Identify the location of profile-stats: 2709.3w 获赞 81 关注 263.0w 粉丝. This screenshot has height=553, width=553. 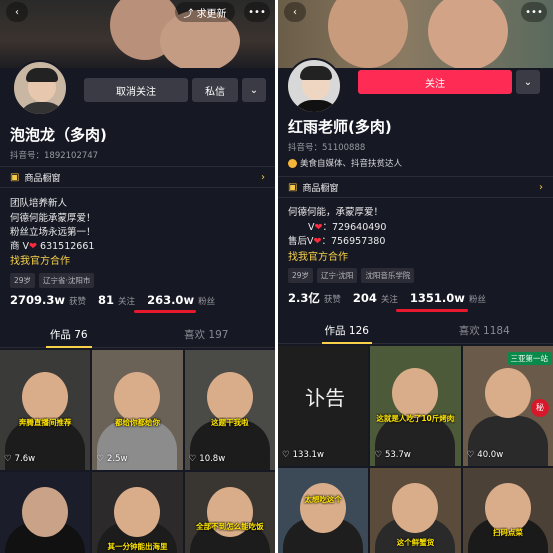
(116, 300).